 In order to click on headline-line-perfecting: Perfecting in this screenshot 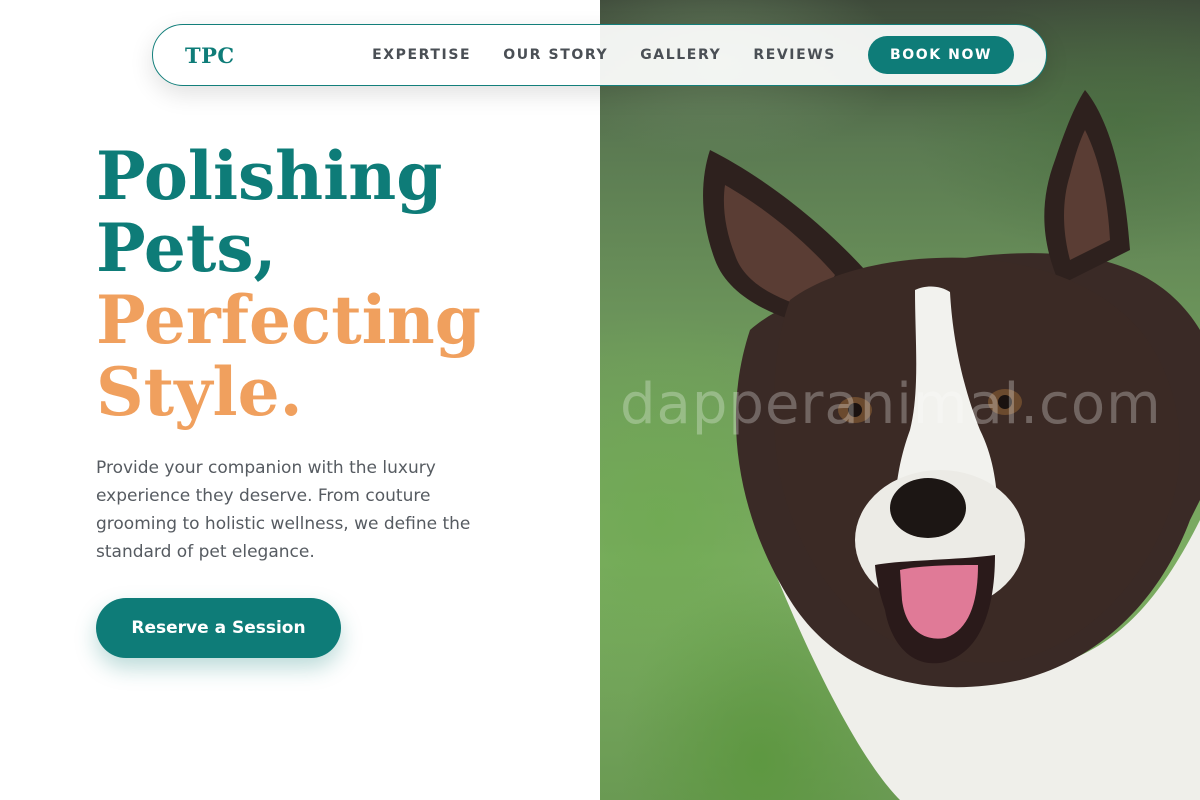, I will do `click(288, 320)`.